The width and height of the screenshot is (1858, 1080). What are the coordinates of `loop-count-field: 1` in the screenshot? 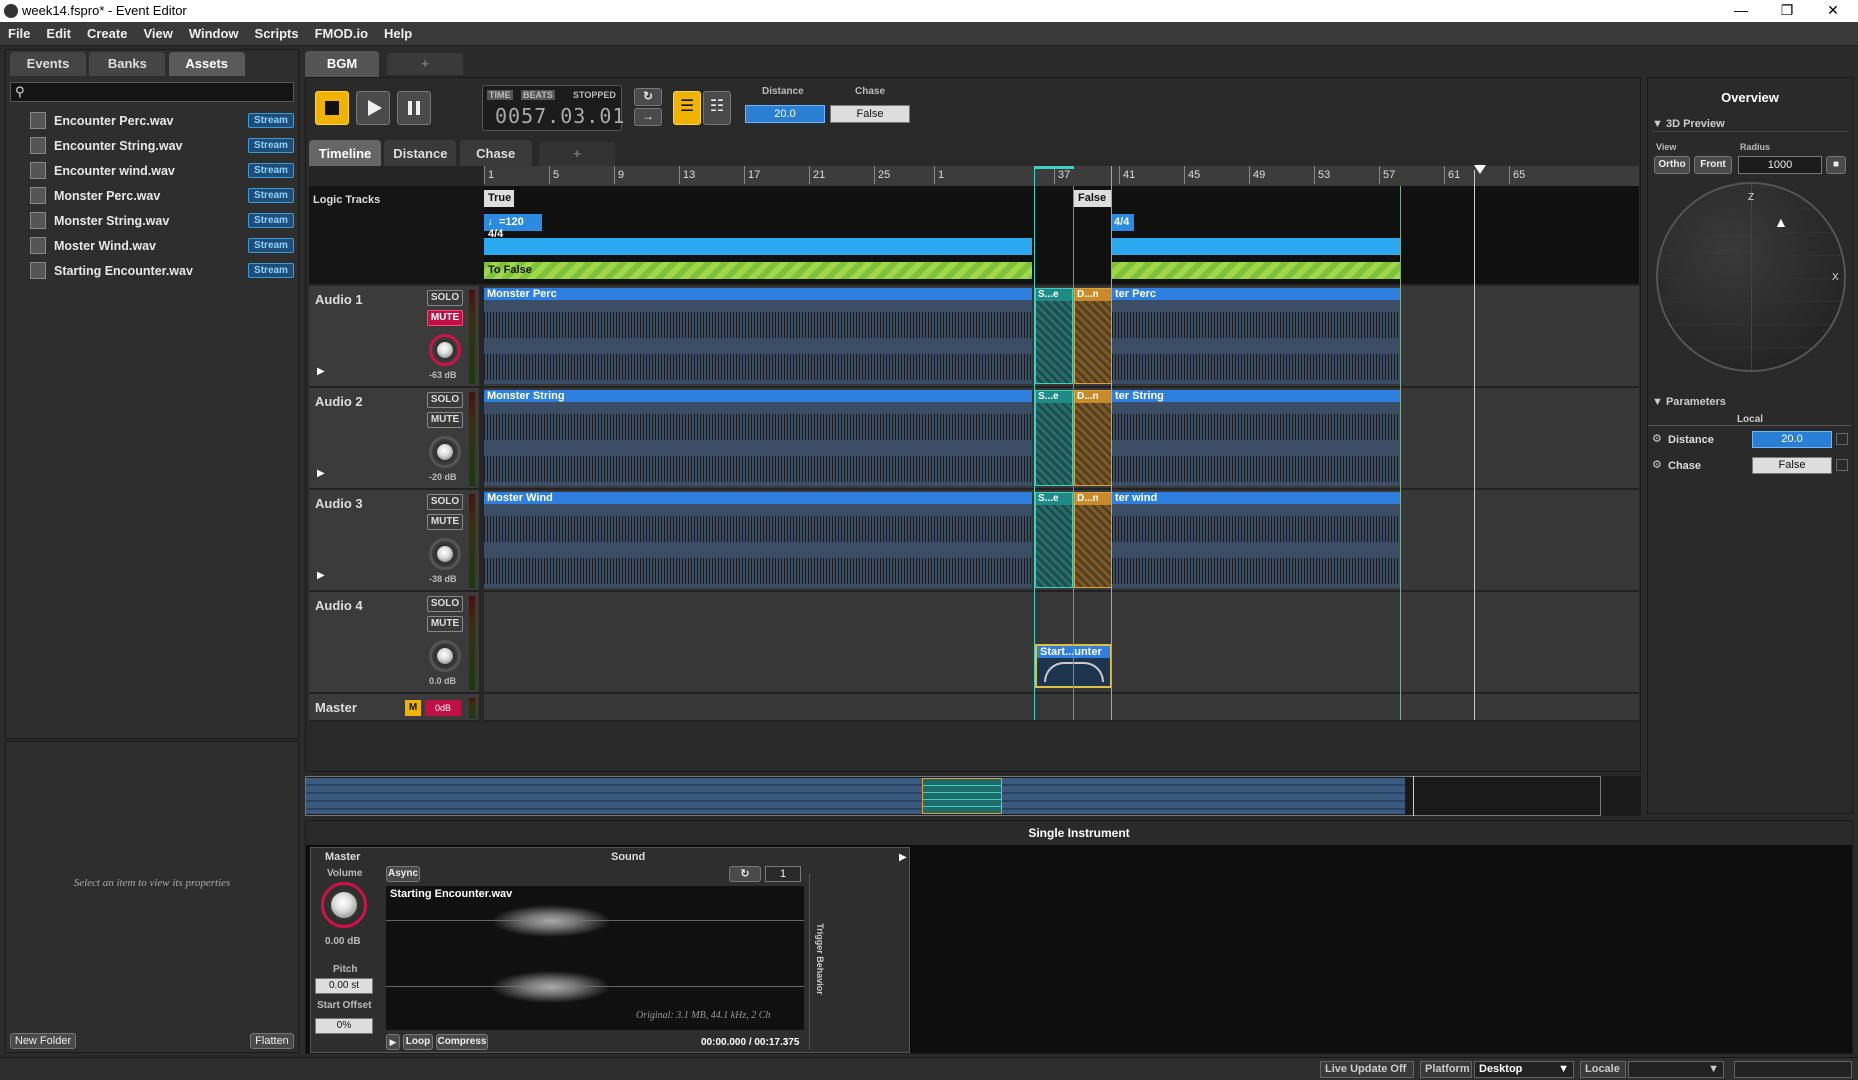 It's located at (783, 874).